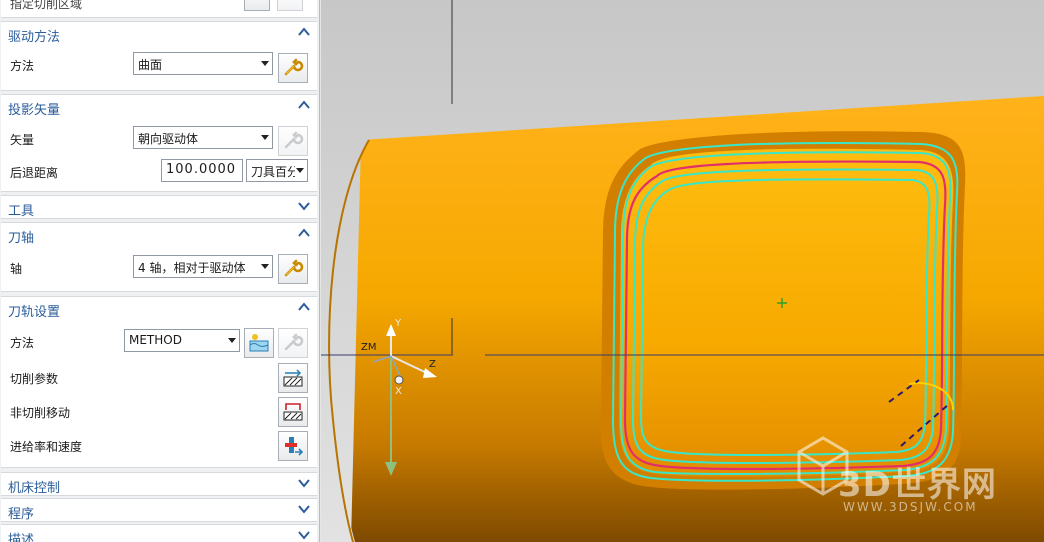 Image resolution: width=1044 pixels, height=542 pixels. What do you see at coordinates (398, 323) in the screenshot?
I see `triad-y-label: Y` at bounding box center [398, 323].